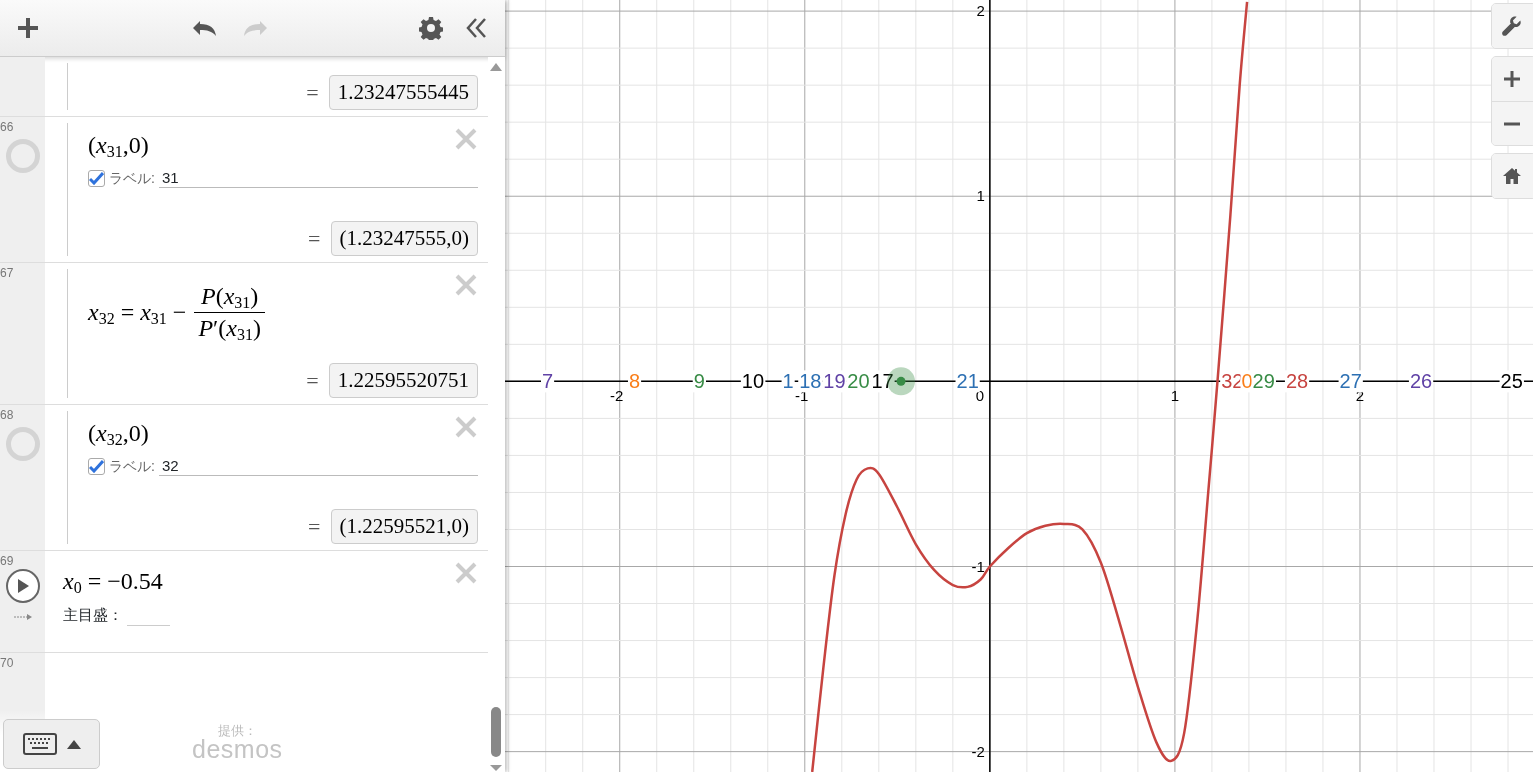 The width and height of the screenshot is (1533, 772). Describe the element at coordinates (404, 526) in the screenshot. I see `result-value: (1.22595521,0)` at that location.